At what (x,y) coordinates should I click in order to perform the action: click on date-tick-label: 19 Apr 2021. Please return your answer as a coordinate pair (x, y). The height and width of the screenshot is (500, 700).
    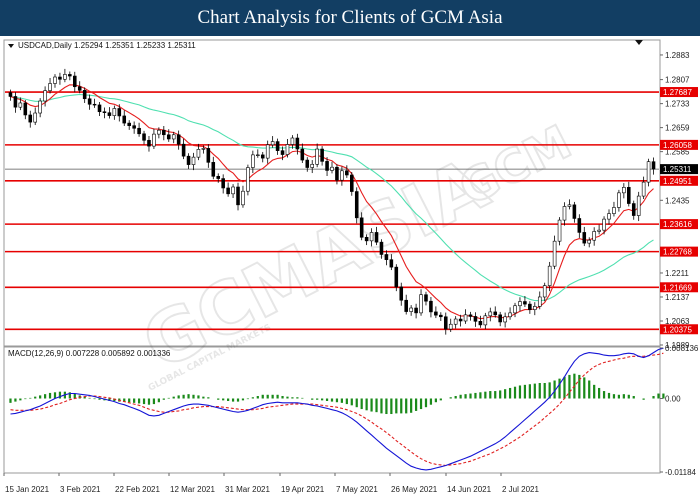
    Looking at the image, I should click on (303, 489).